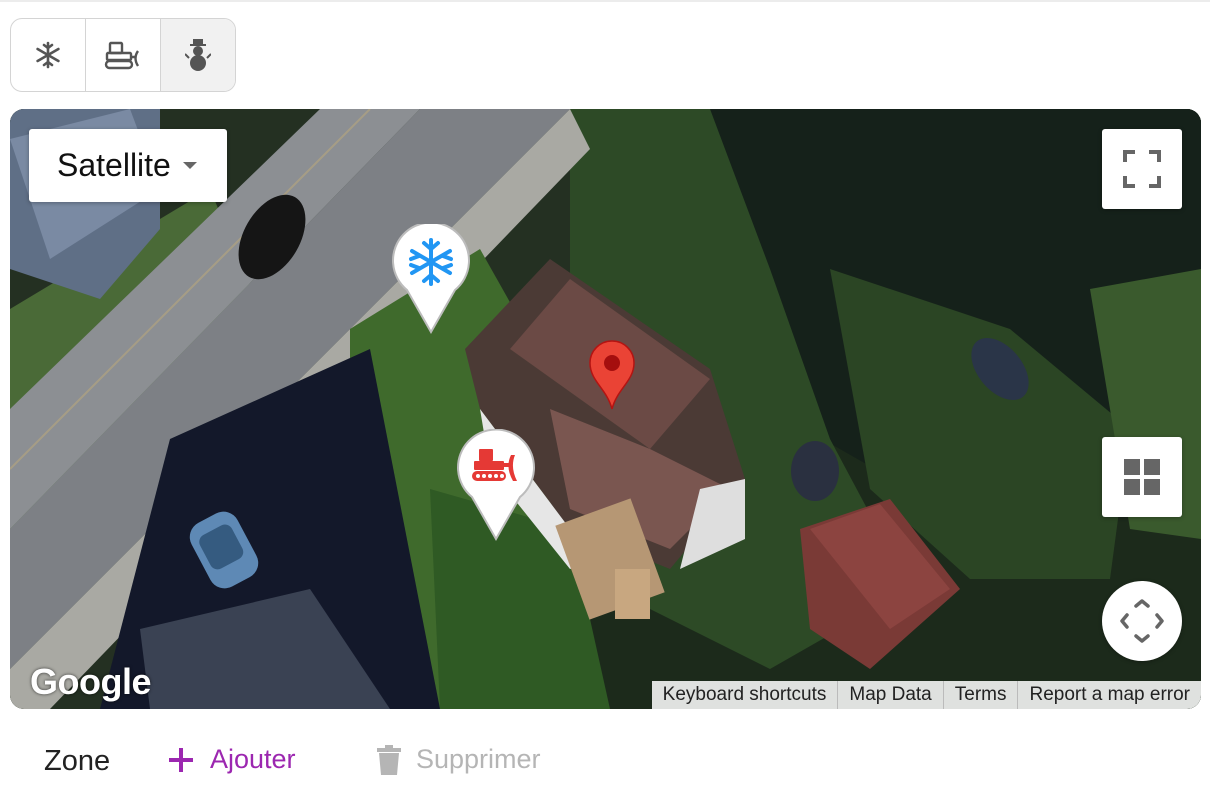  What do you see at coordinates (981, 695) in the screenshot?
I see `terms-link: Terms` at bounding box center [981, 695].